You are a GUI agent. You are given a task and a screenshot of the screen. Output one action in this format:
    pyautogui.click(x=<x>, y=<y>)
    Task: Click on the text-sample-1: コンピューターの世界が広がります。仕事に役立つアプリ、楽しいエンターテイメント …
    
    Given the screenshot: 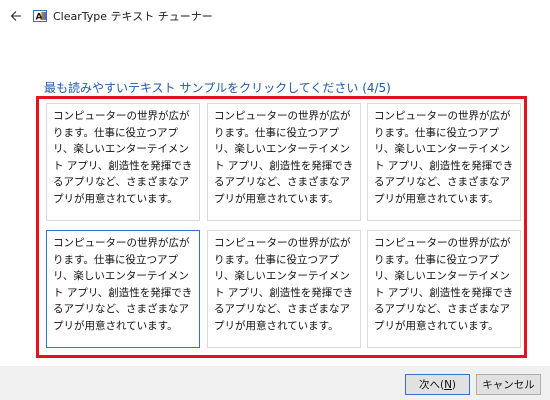 What is the action you would take?
    pyautogui.click(x=123, y=162)
    